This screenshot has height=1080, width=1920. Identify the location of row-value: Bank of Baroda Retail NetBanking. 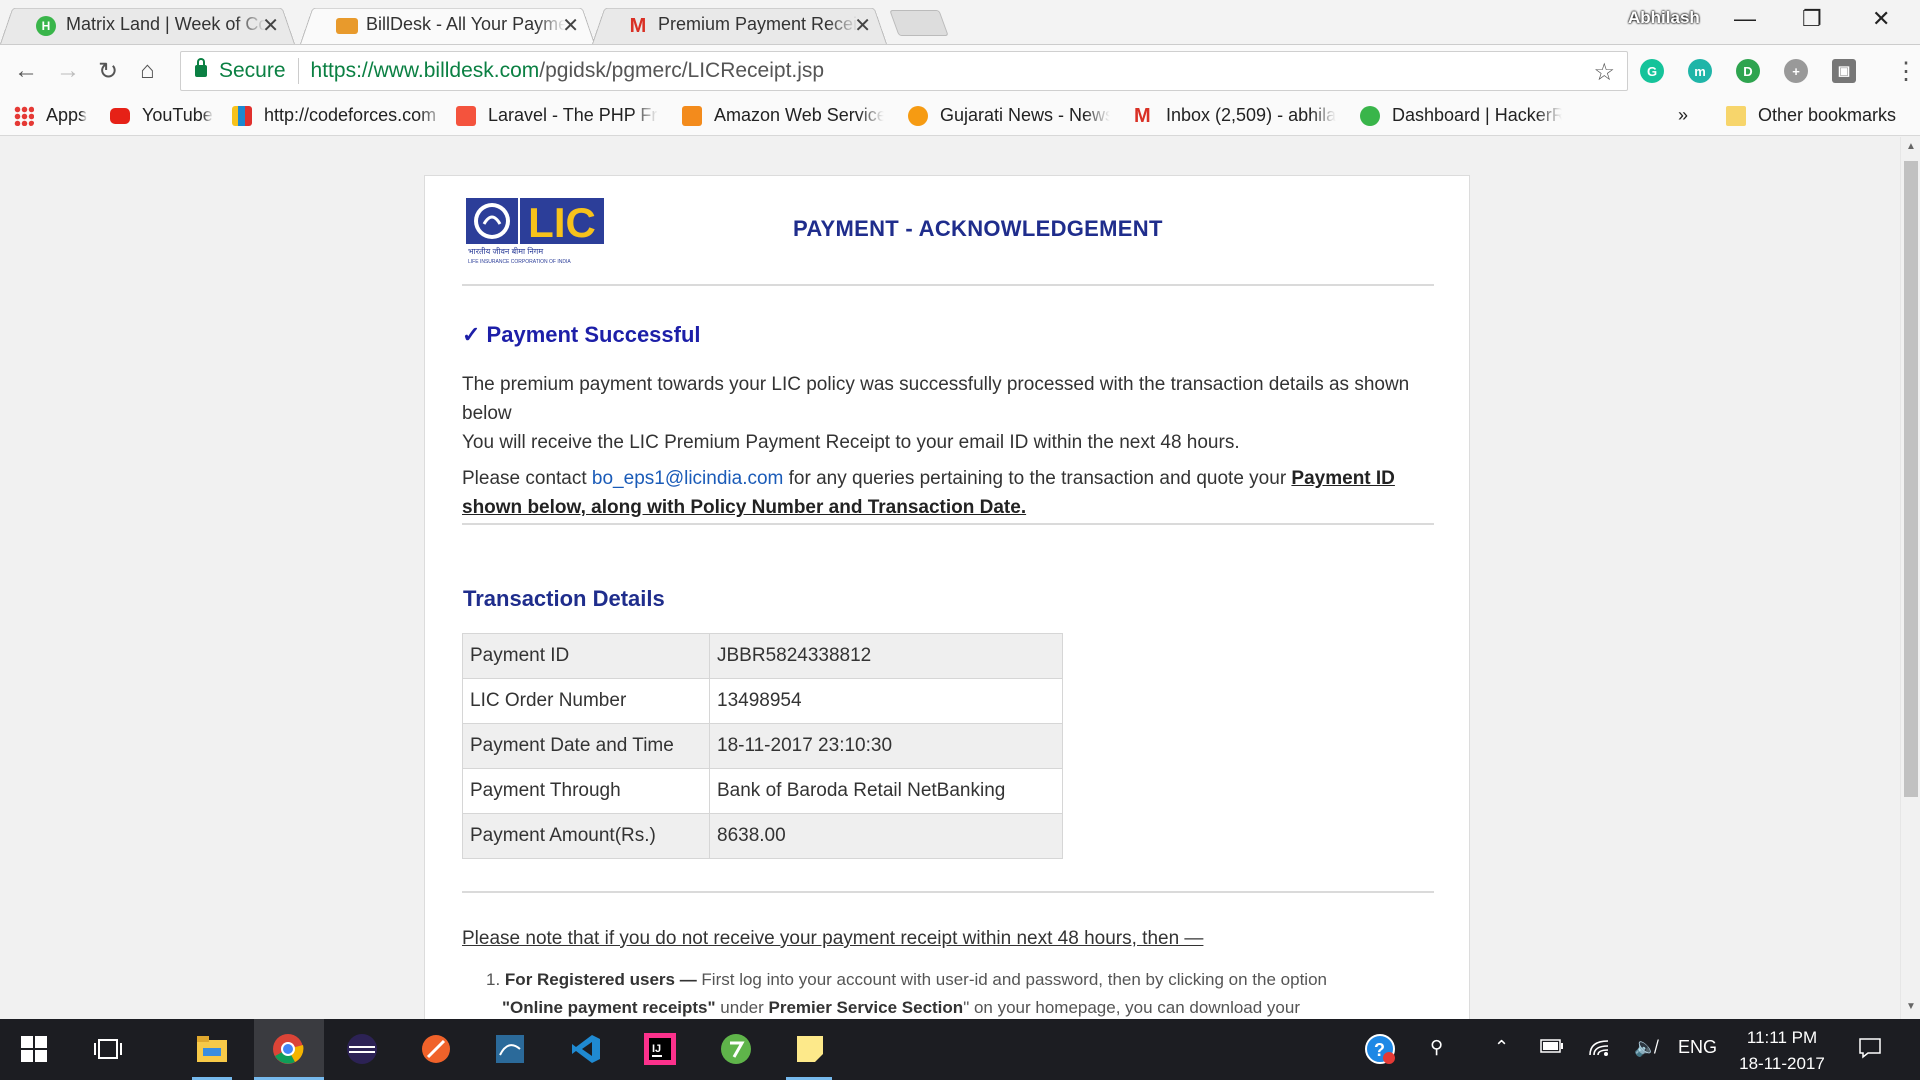
(886, 791).